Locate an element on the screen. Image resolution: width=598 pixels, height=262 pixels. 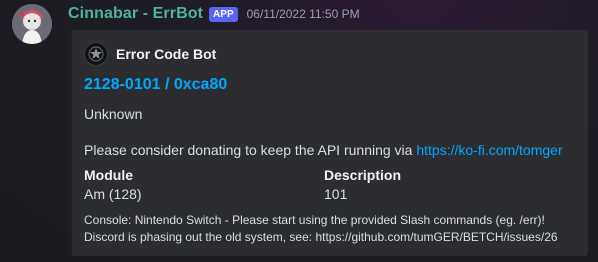
embed-author: Error Code Bot is located at coordinates (150, 54).